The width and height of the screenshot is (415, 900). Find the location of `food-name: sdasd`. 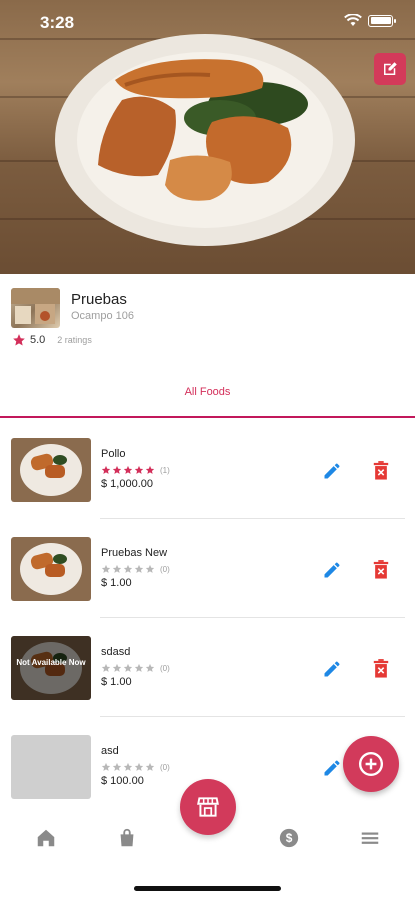

food-name: sdasd is located at coordinates (116, 652).